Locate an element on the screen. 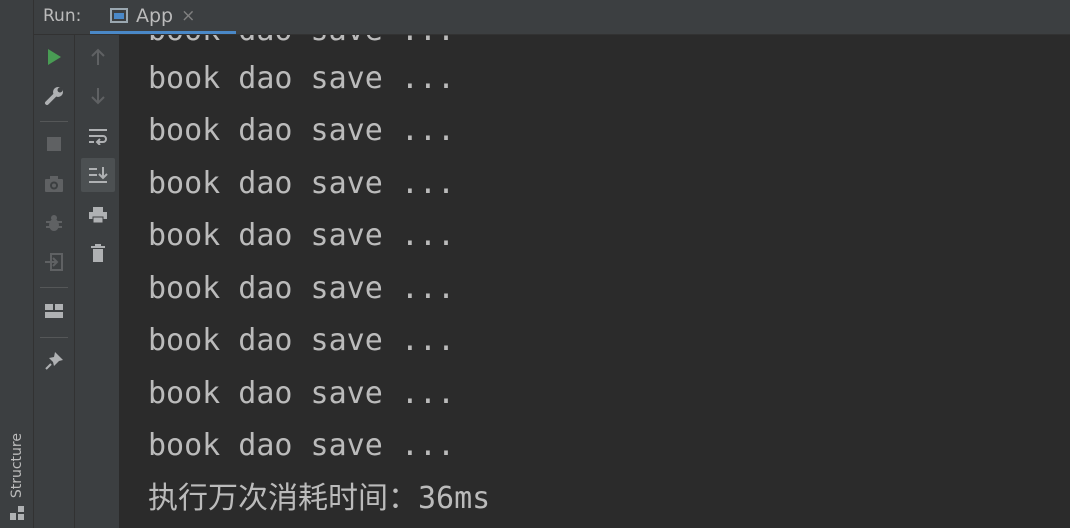 The width and height of the screenshot is (1070, 528). run-icon is located at coordinates (54, 57).